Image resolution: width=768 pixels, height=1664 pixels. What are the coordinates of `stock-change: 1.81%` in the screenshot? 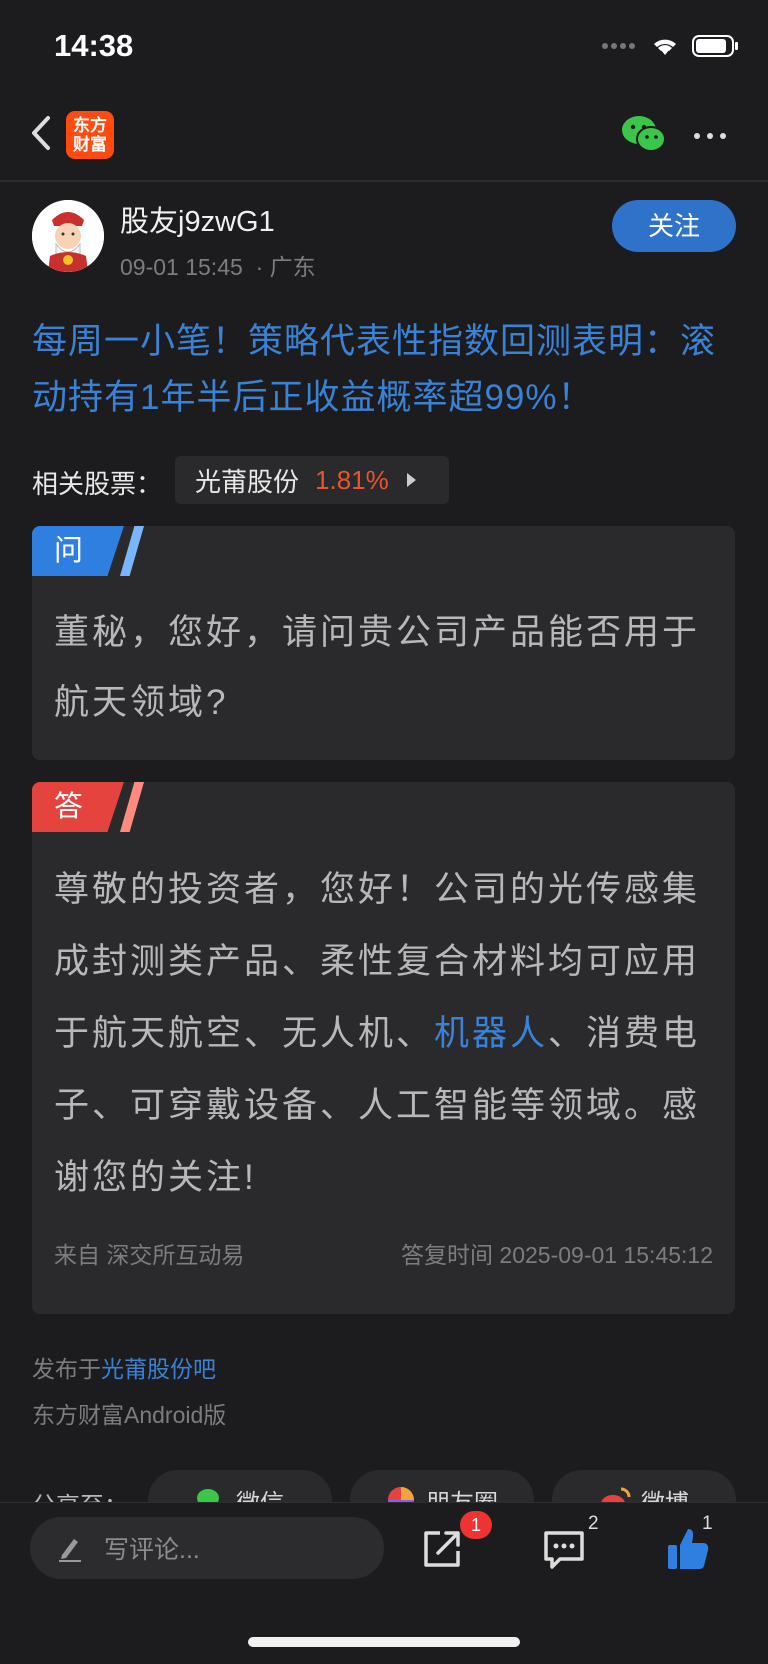 It's located at (352, 479).